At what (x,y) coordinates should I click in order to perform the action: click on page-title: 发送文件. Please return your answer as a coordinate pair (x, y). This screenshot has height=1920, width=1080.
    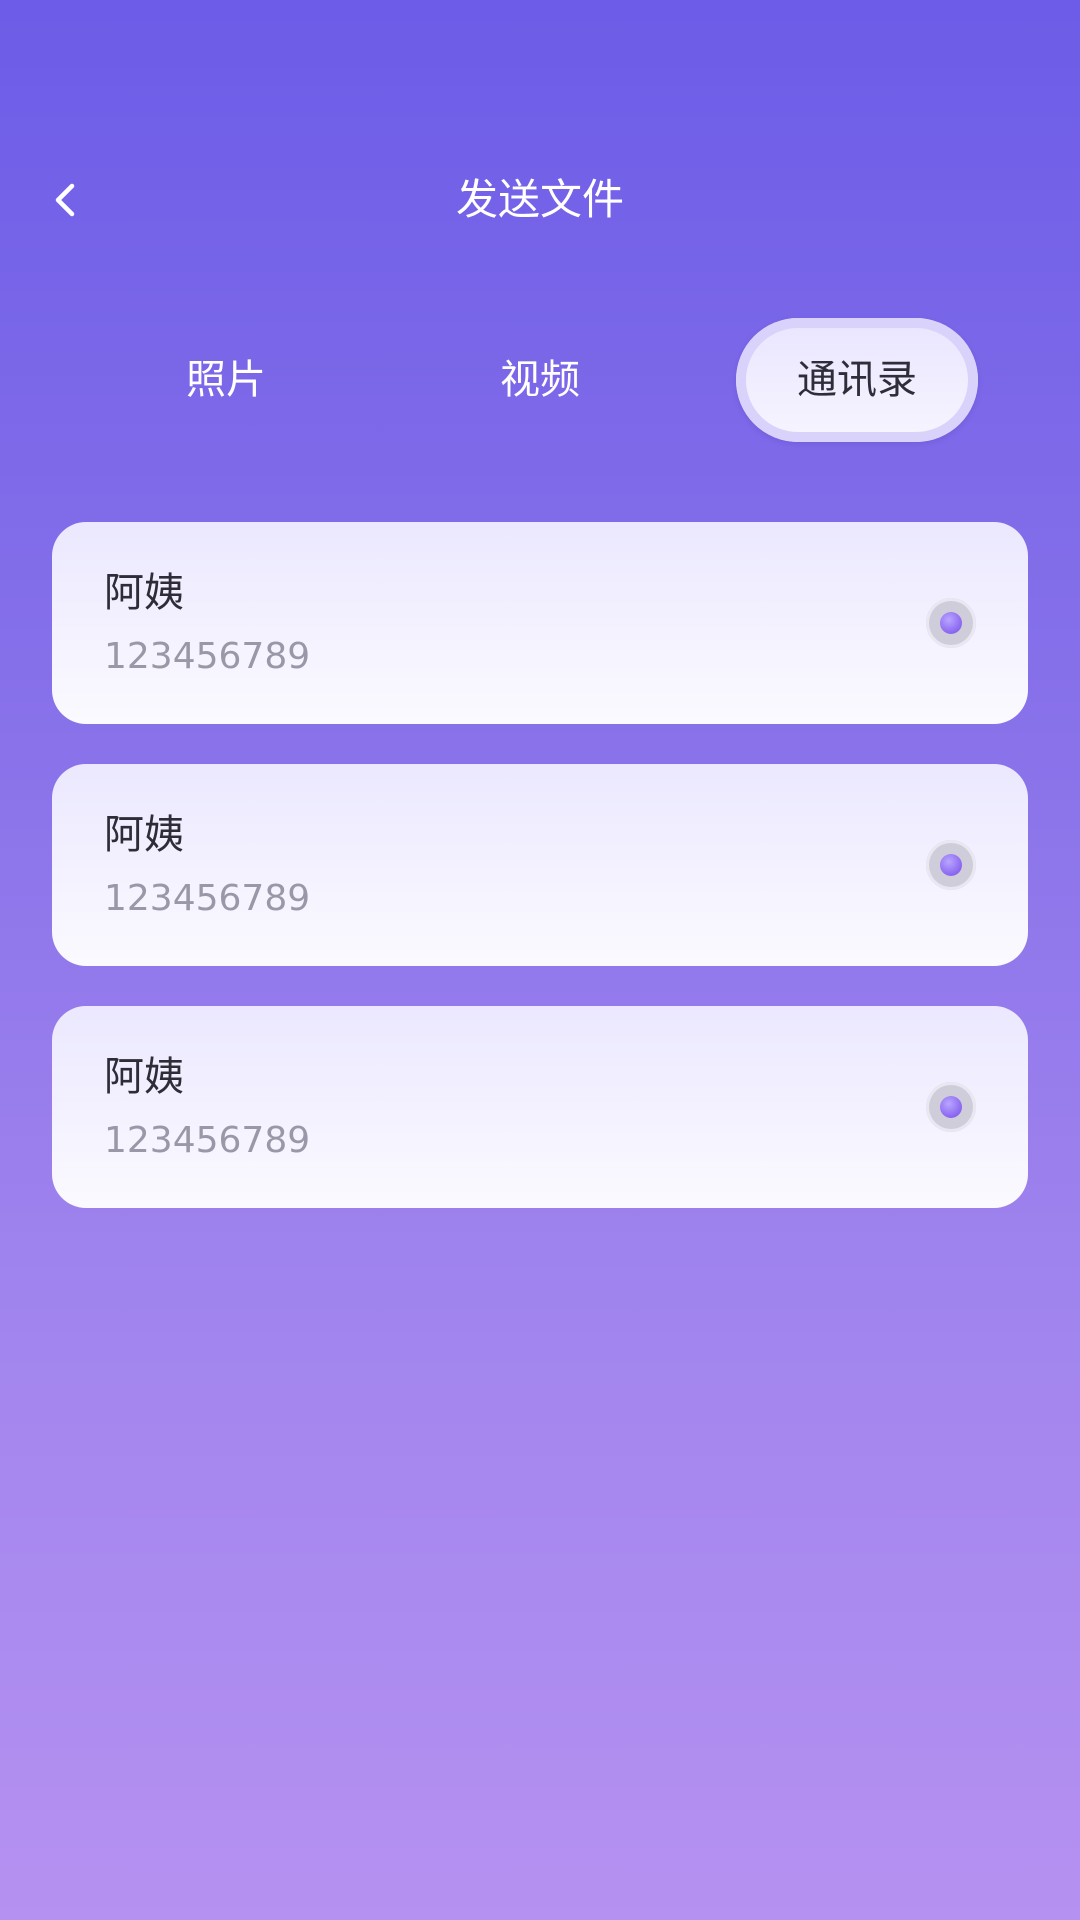
    Looking at the image, I should click on (539, 199).